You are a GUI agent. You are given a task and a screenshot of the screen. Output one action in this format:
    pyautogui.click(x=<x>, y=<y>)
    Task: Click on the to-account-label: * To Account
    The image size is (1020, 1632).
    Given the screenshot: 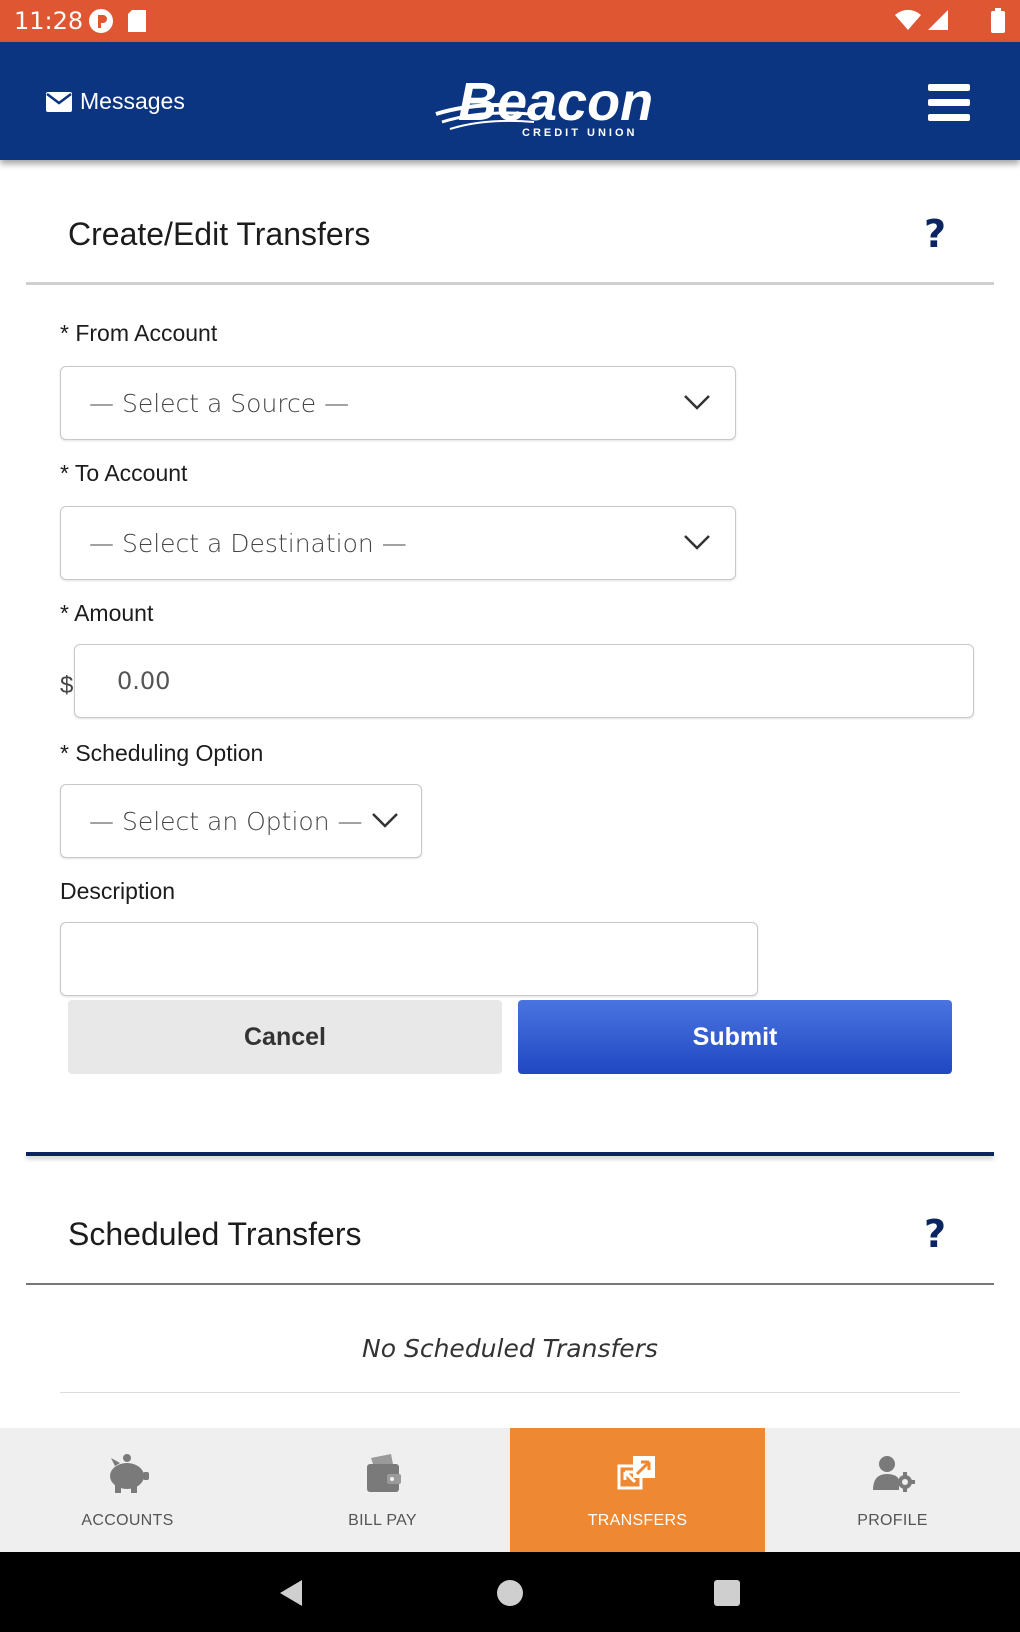 What is the action you would take?
    pyautogui.click(x=124, y=473)
    